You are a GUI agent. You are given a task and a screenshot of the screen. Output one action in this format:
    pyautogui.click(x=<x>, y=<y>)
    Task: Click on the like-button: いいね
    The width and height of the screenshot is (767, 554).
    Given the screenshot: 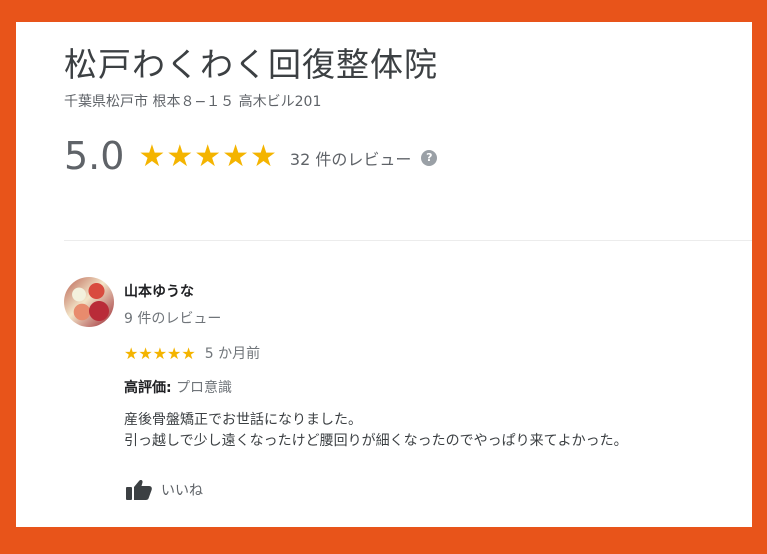 What is the action you would take?
    pyautogui.click(x=163, y=489)
    